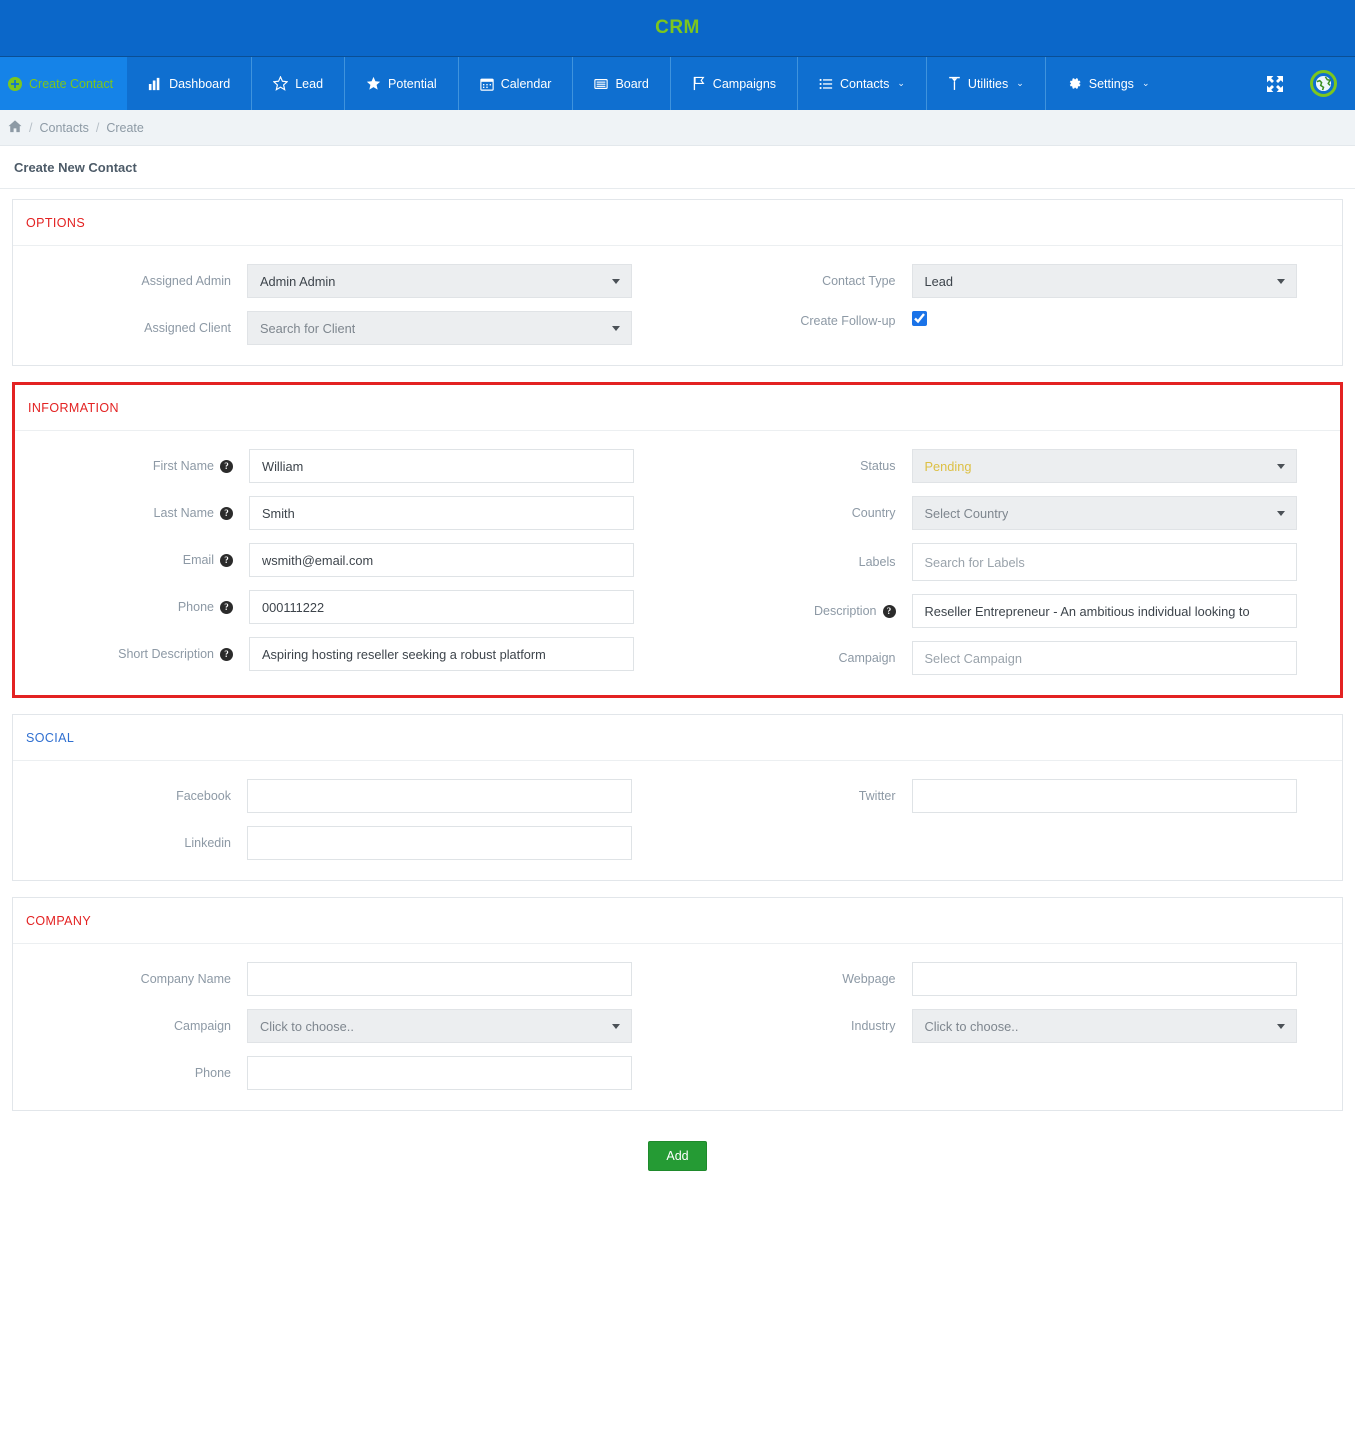 The image size is (1355, 1442). Describe the element at coordinates (919, 318) in the screenshot. I see `create-followup-checkbox` at that location.